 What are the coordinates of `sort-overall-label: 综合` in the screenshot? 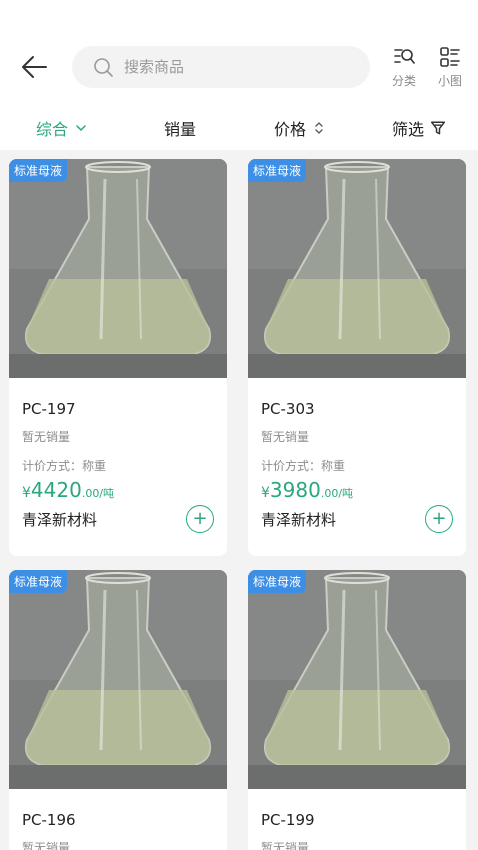 It's located at (52, 129).